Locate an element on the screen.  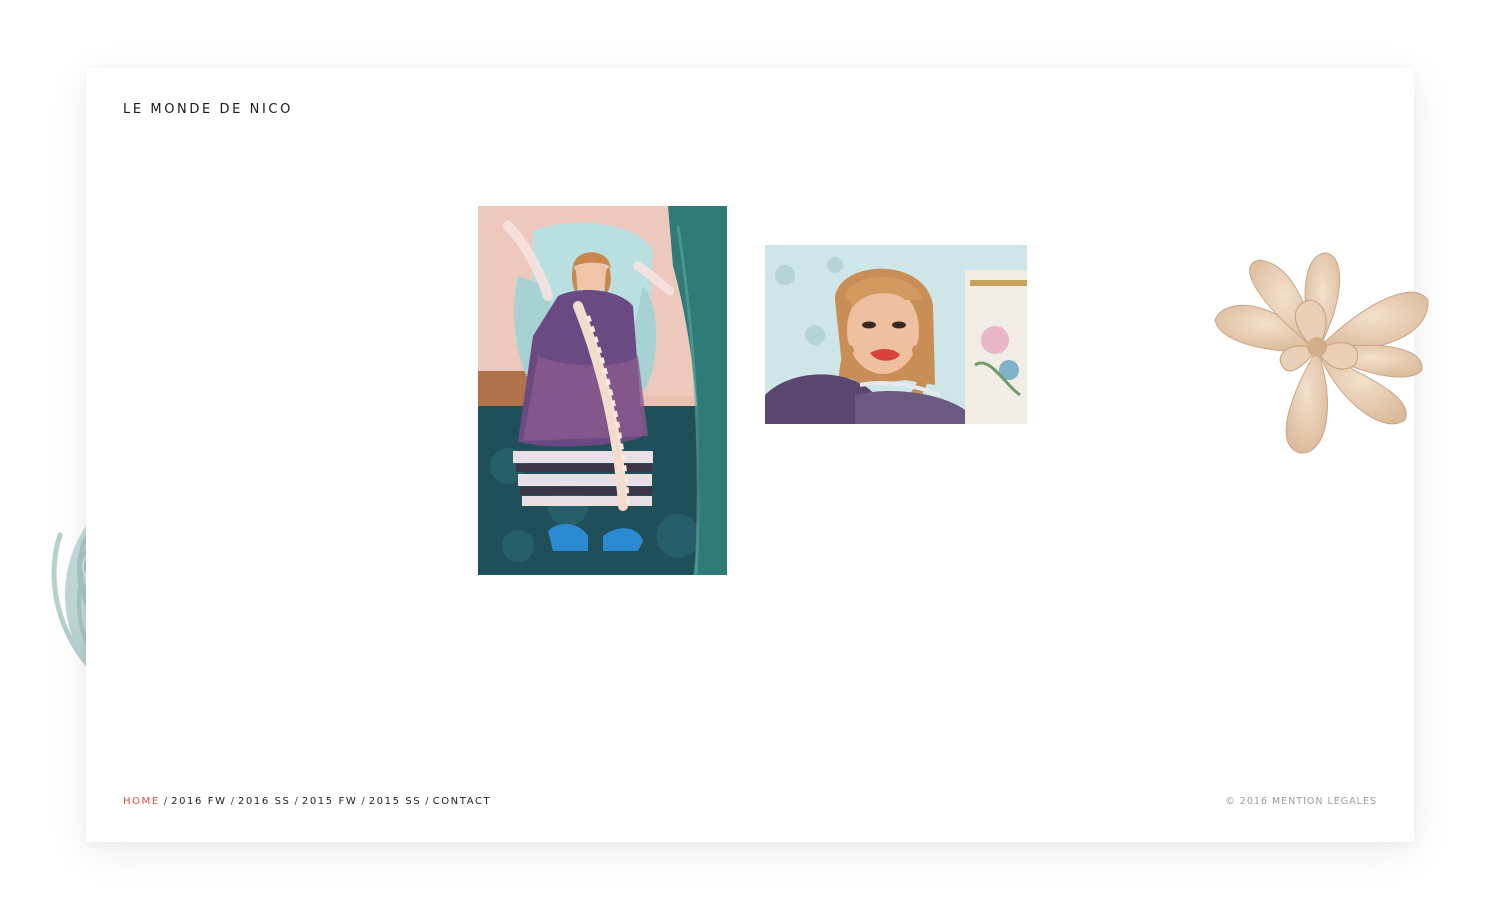
nav-link-2015-fw: 2015 FW is located at coordinates (329, 801).